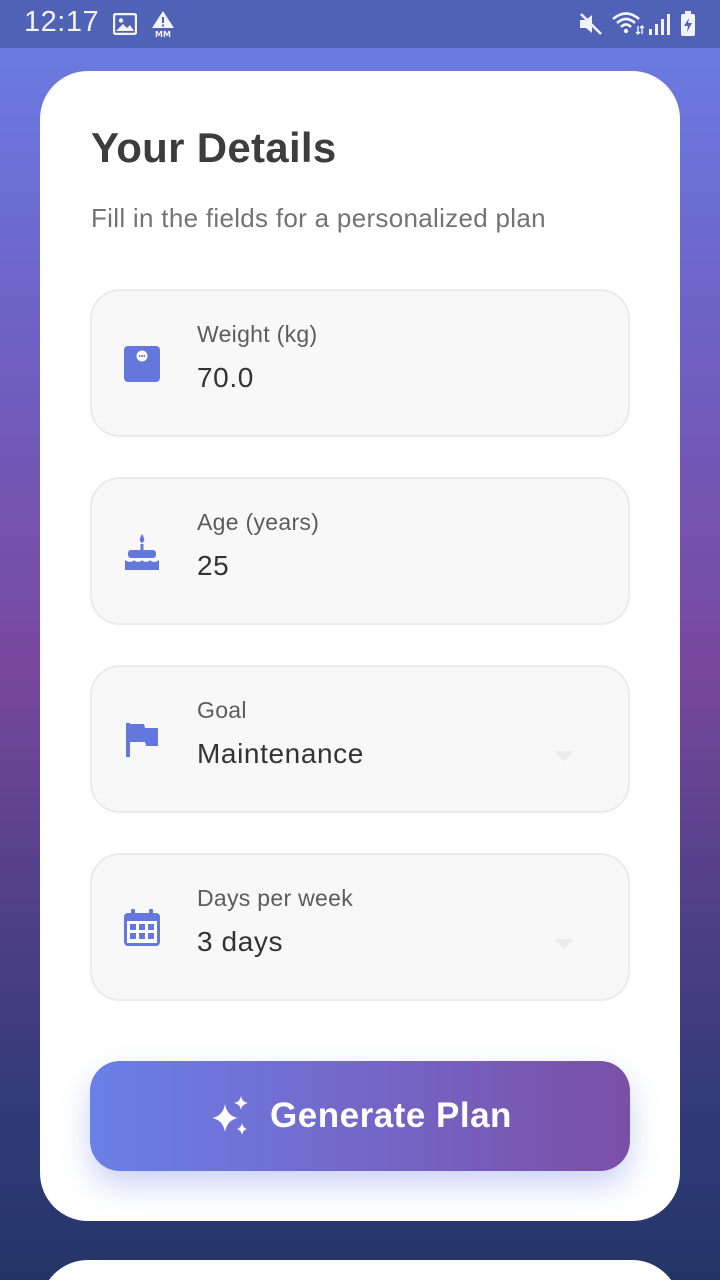 The width and height of the screenshot is (720, 1280). What do you see at coordinates (240, 942) in the screenshot?
I see `days-select: 3 days` at bounding box center [240, 942].